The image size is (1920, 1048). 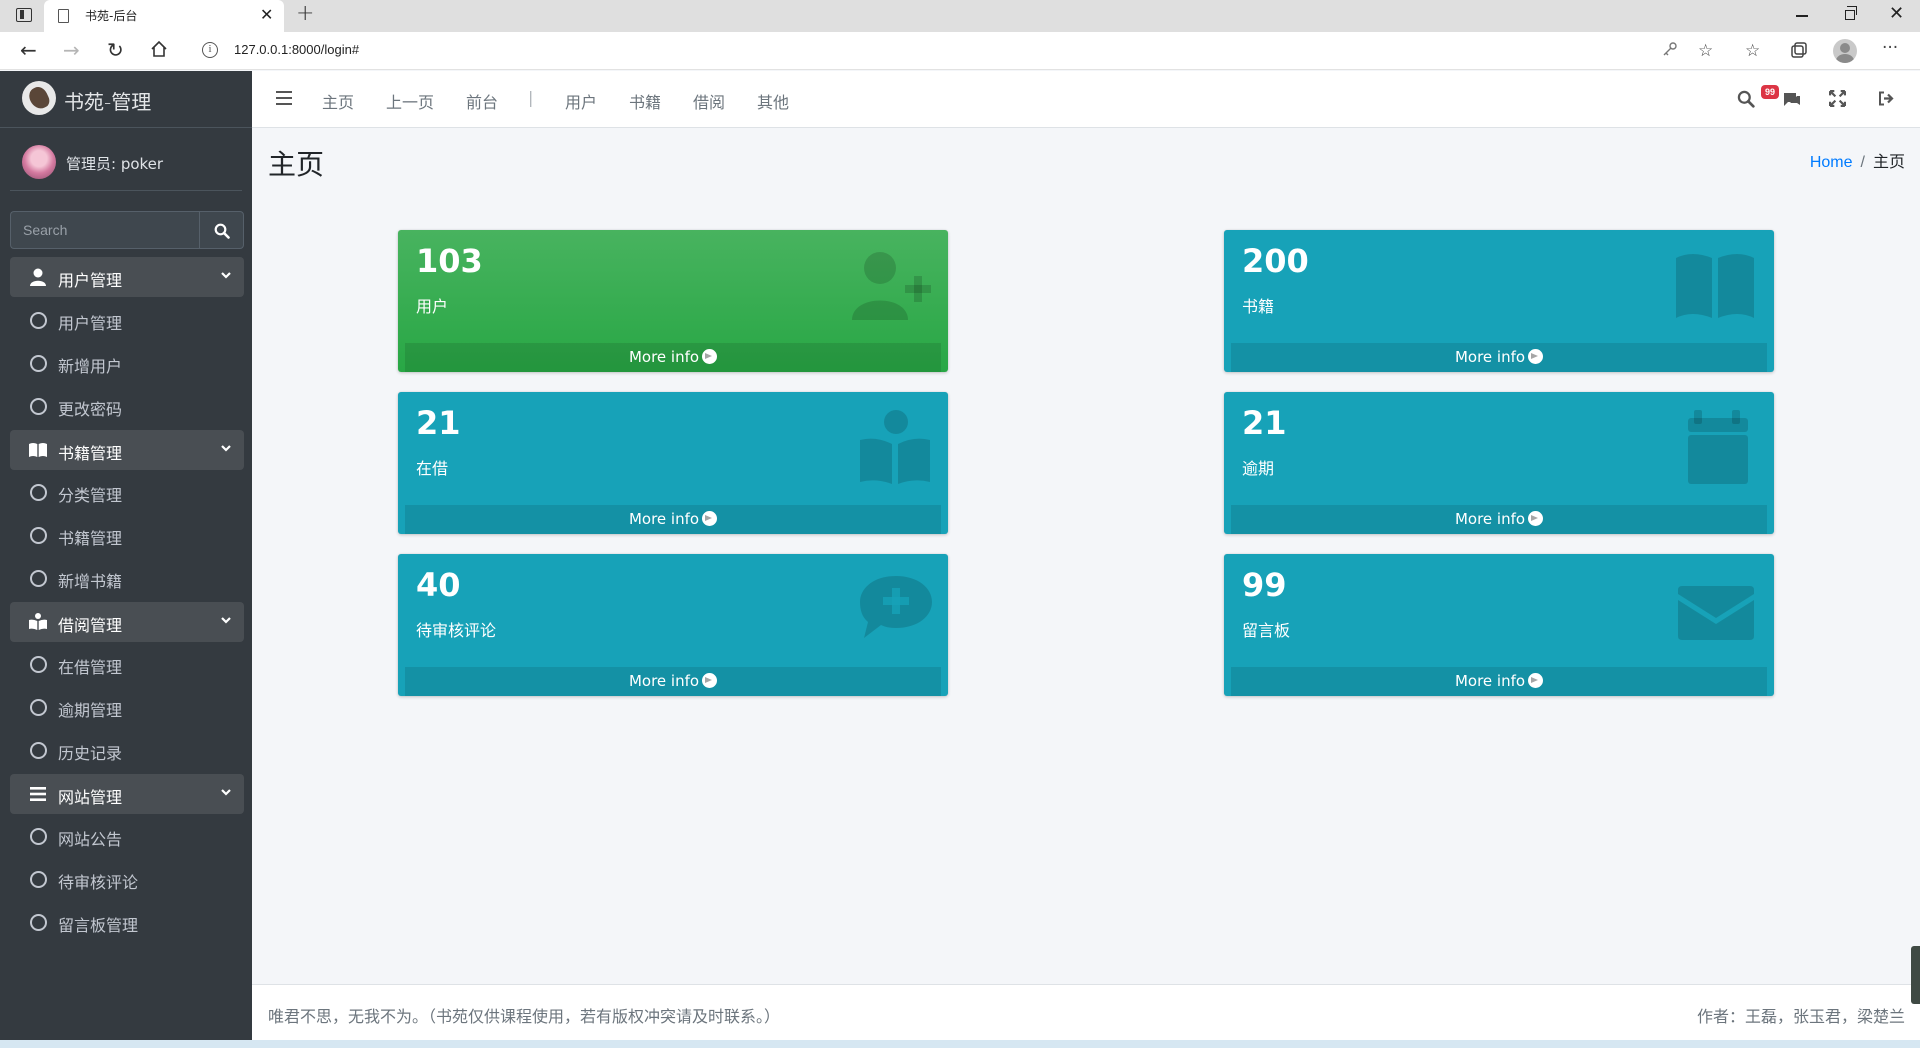 What do you see at coordinates (456, 630) in the screenshot?
I see `stat-label: 待审核评论` at bounding box center [456, 630].